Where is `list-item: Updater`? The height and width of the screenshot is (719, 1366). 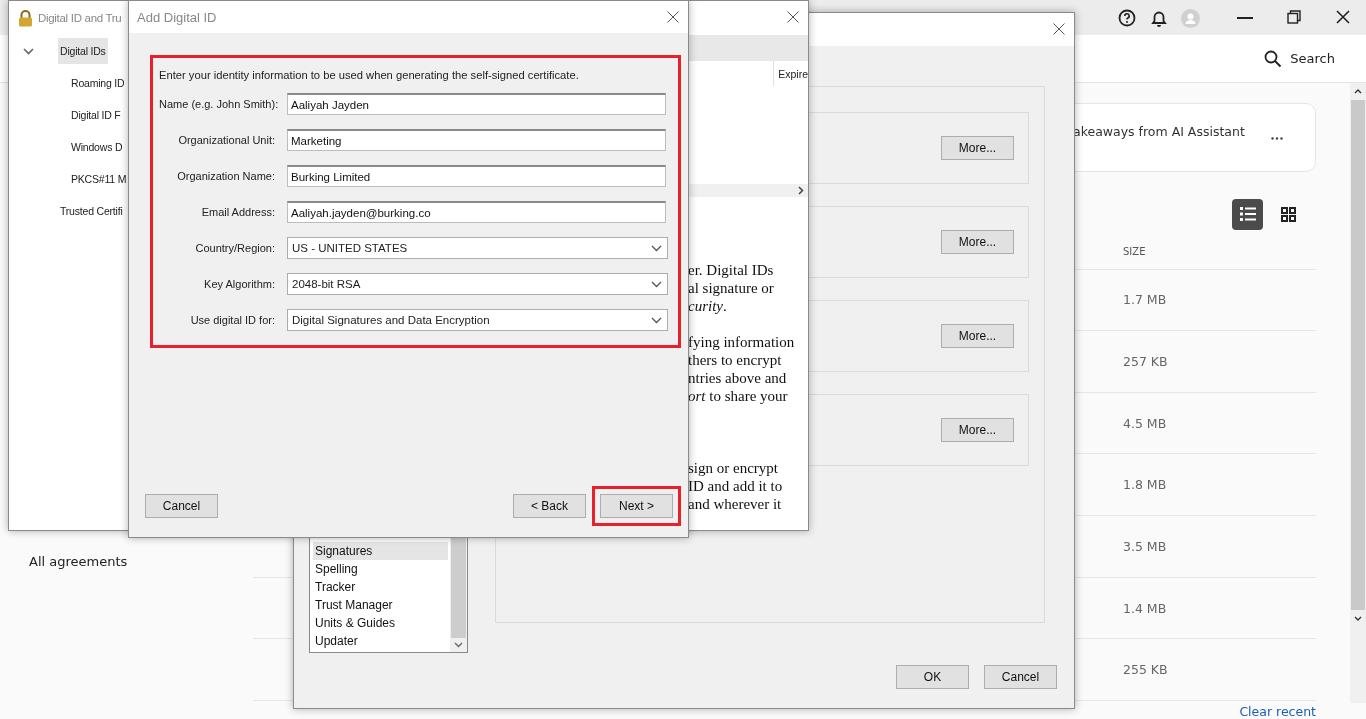 list-item: Updater is located at coordinates (380, 641).